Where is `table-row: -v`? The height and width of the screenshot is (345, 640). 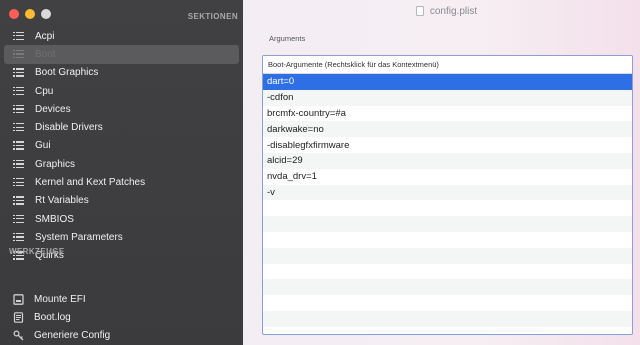
table-row: -v is located at coordinates (447, 192).